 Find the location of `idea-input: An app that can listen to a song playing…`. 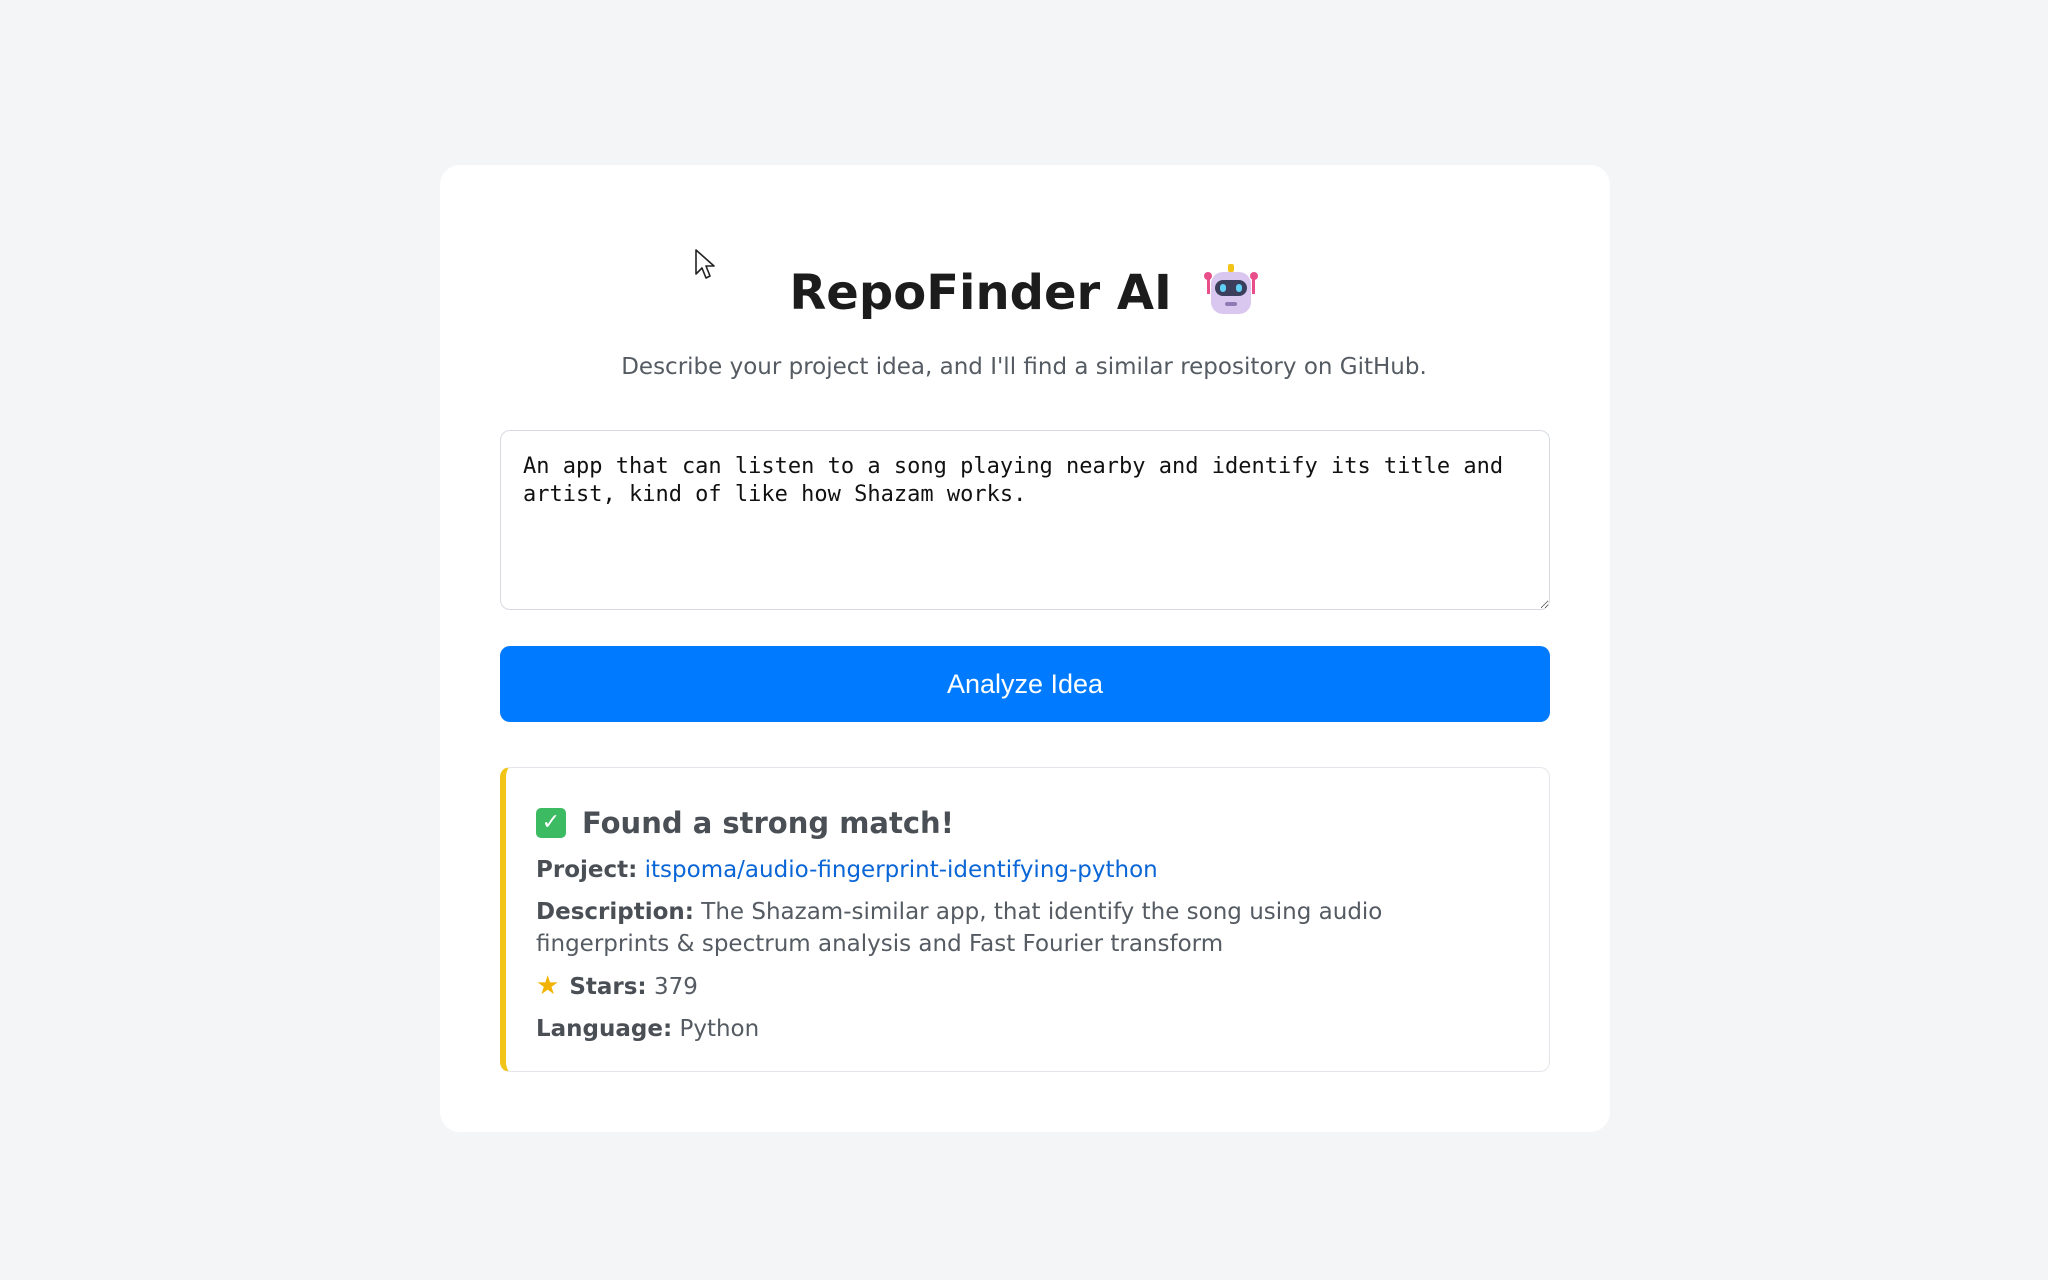

idea-input: An app that can listen to a song playing… is located at coordinates (1025, 520).